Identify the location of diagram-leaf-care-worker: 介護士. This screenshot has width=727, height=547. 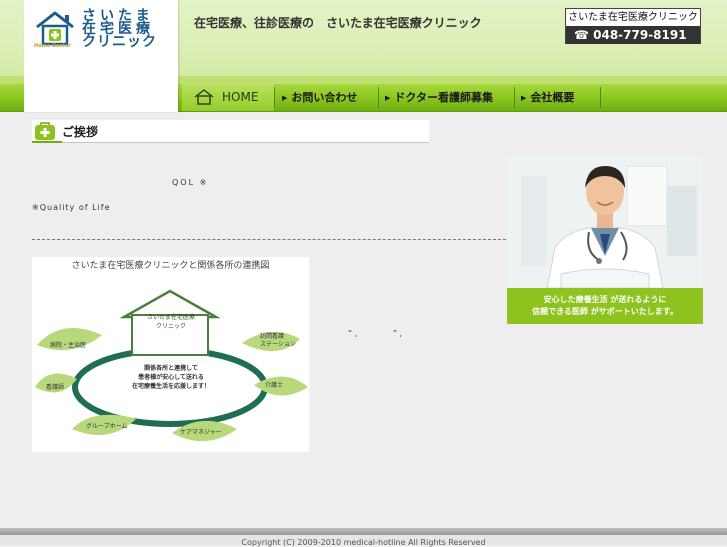
(274, 385).